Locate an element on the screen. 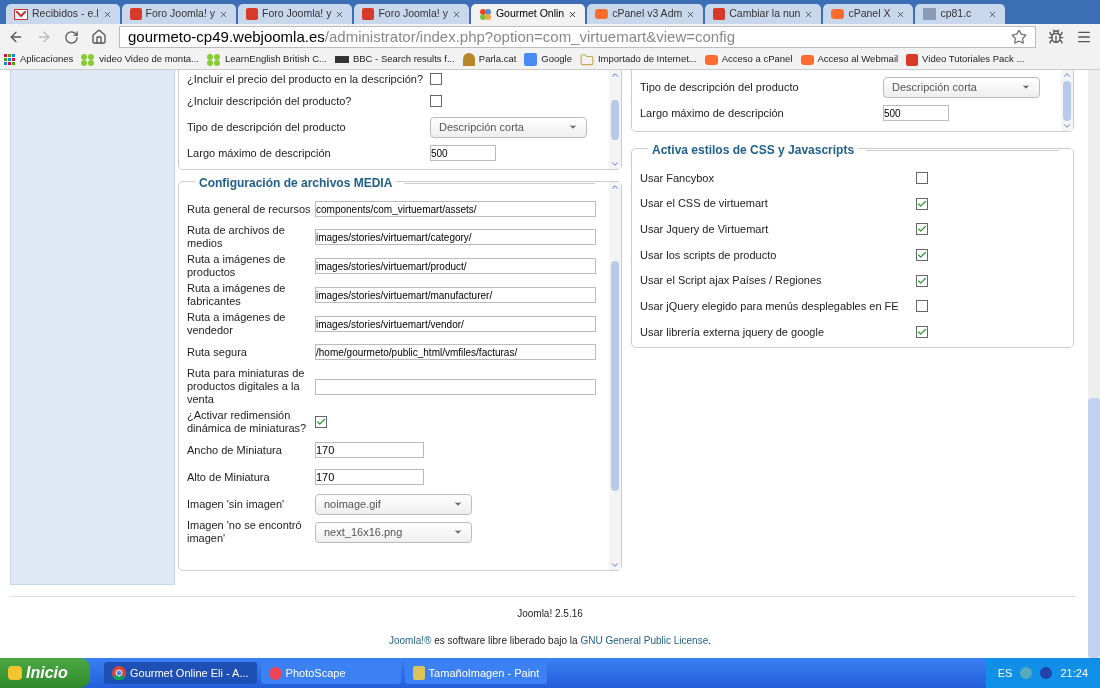  address-bar: gourmeto-cp49.webjoomla.es/administrator/index.php?option=com_virtuemart&view=config is located at coordinates (577, 37).